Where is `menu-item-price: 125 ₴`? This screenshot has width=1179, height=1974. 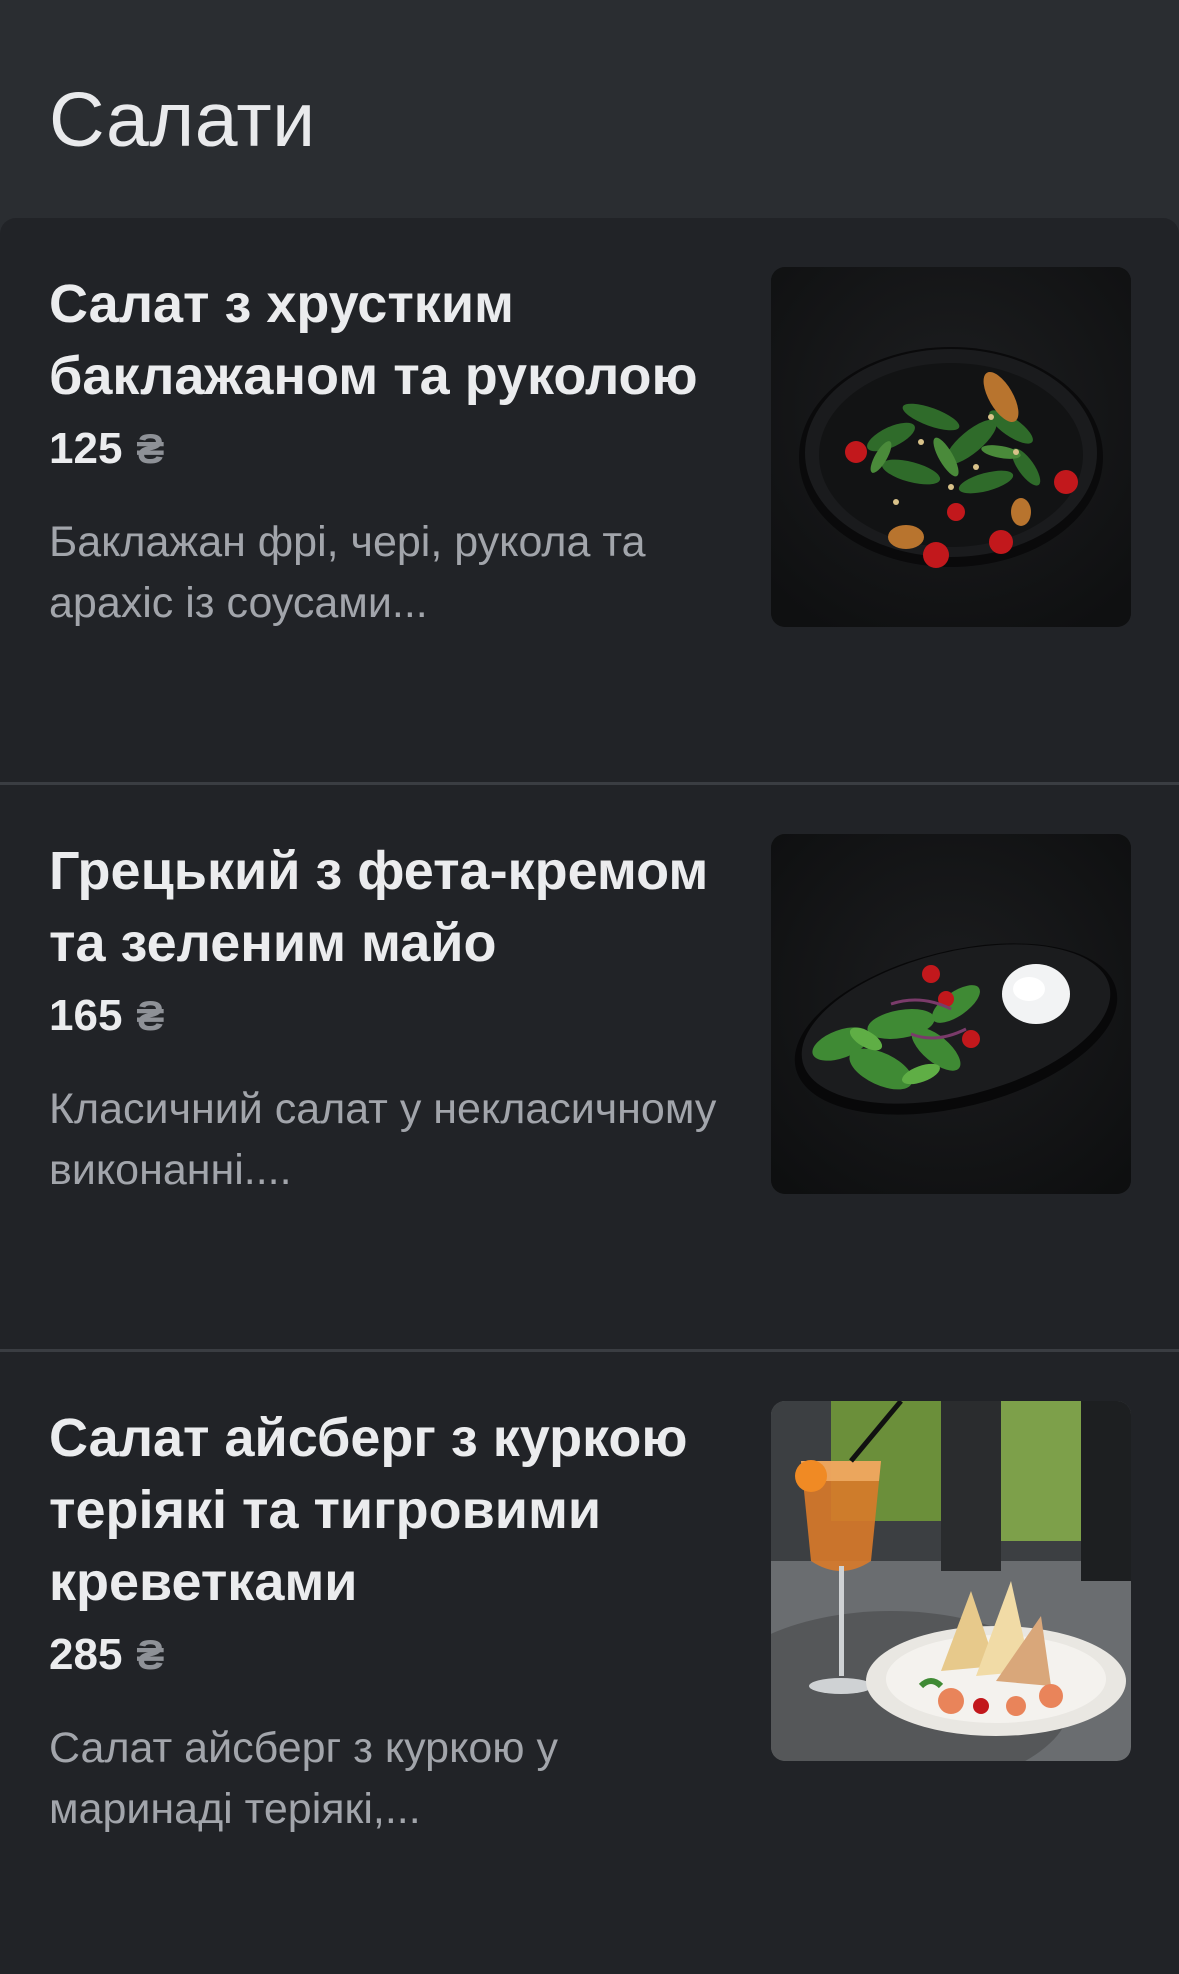 menu-item-price: 125 ₴ is located at coordinates (389, 449).